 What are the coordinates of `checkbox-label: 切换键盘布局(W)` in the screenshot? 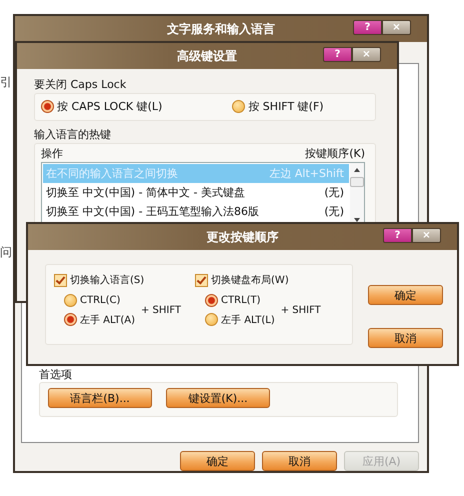 It's located at (250, 280).